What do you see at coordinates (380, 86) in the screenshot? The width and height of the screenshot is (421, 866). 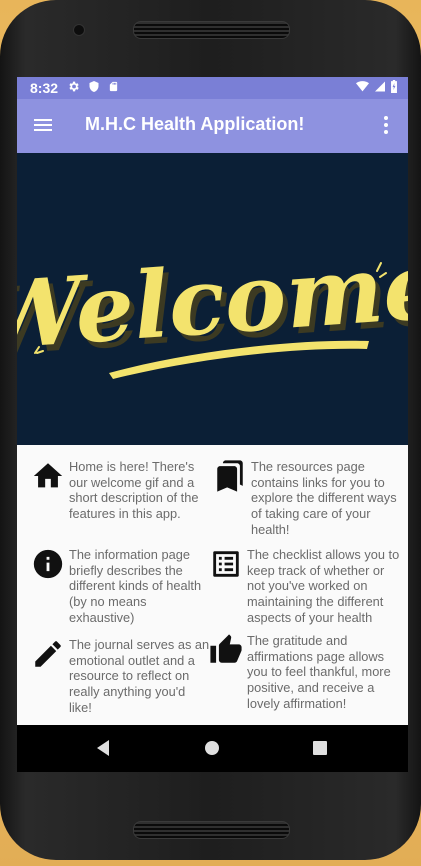 I see `cell-signal-icon` at bounding box center [380, 86].